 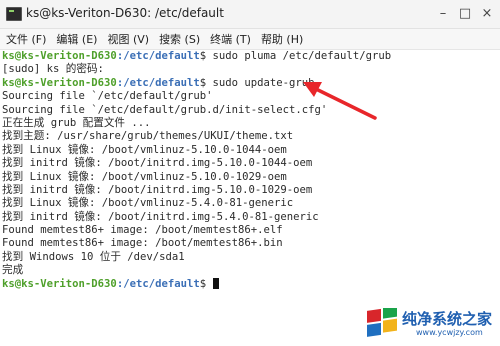 I want to click on watermark-logo-icon, so click(x=382, y=322).